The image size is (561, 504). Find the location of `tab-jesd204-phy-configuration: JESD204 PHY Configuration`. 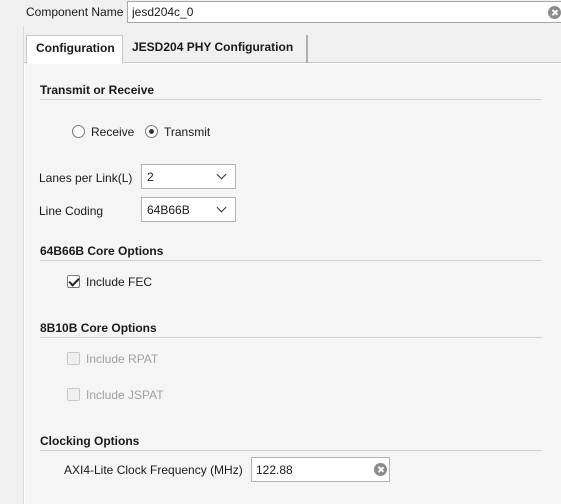

tab-jesd204-phy-configuration: JESD204 PHY Configuration is located at coordinates (215, 49).